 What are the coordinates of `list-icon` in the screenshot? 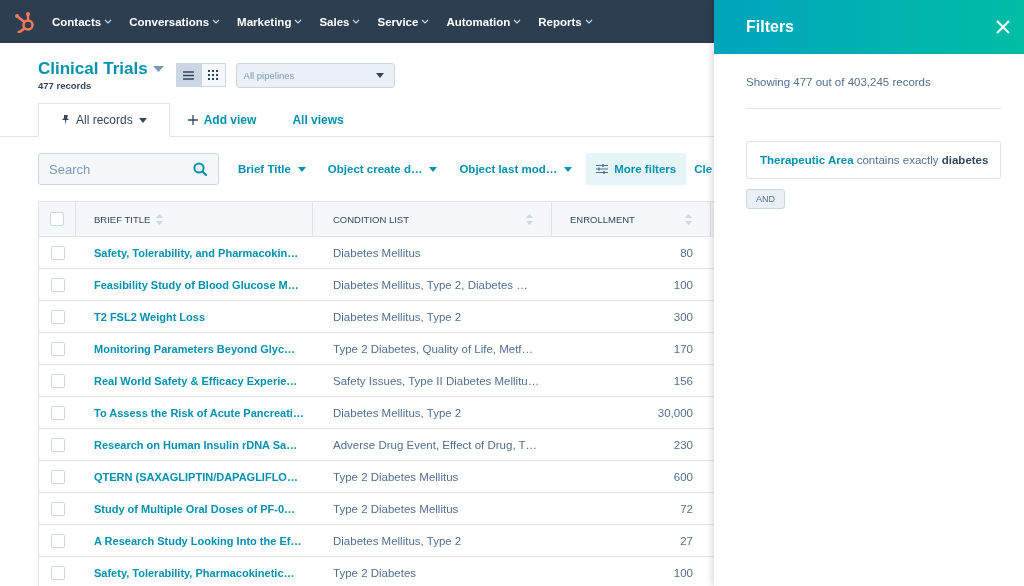 It's located at (188, 75).